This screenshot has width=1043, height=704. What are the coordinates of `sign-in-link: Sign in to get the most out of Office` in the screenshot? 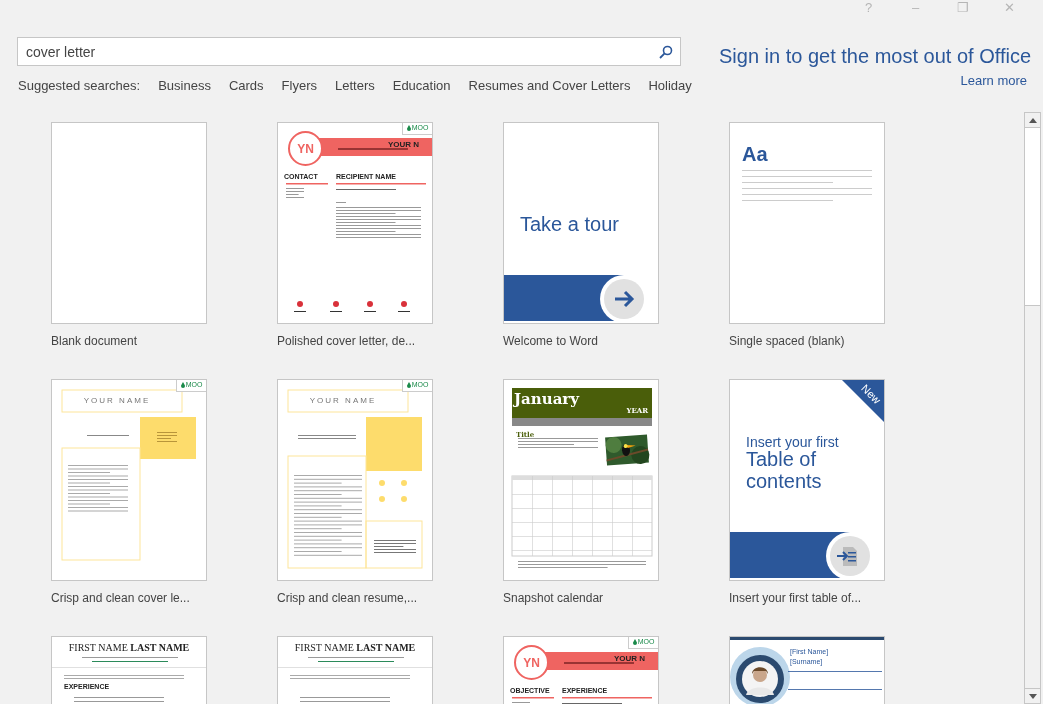 It's located at (874, 56).